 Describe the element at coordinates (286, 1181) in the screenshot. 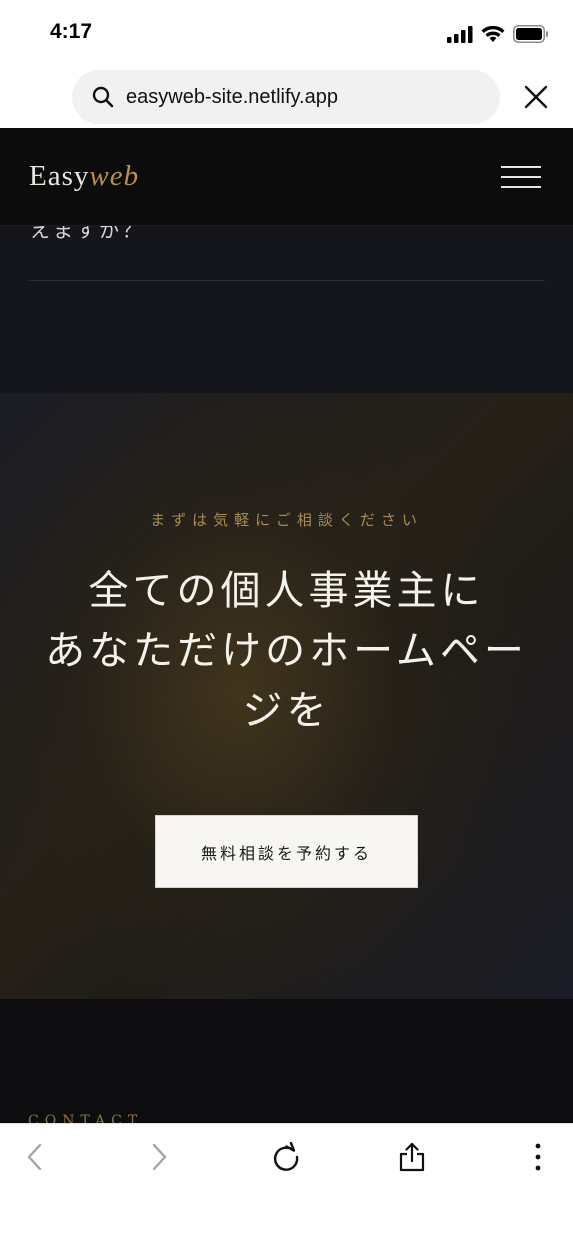

I see `browser-toolbar` at that location.